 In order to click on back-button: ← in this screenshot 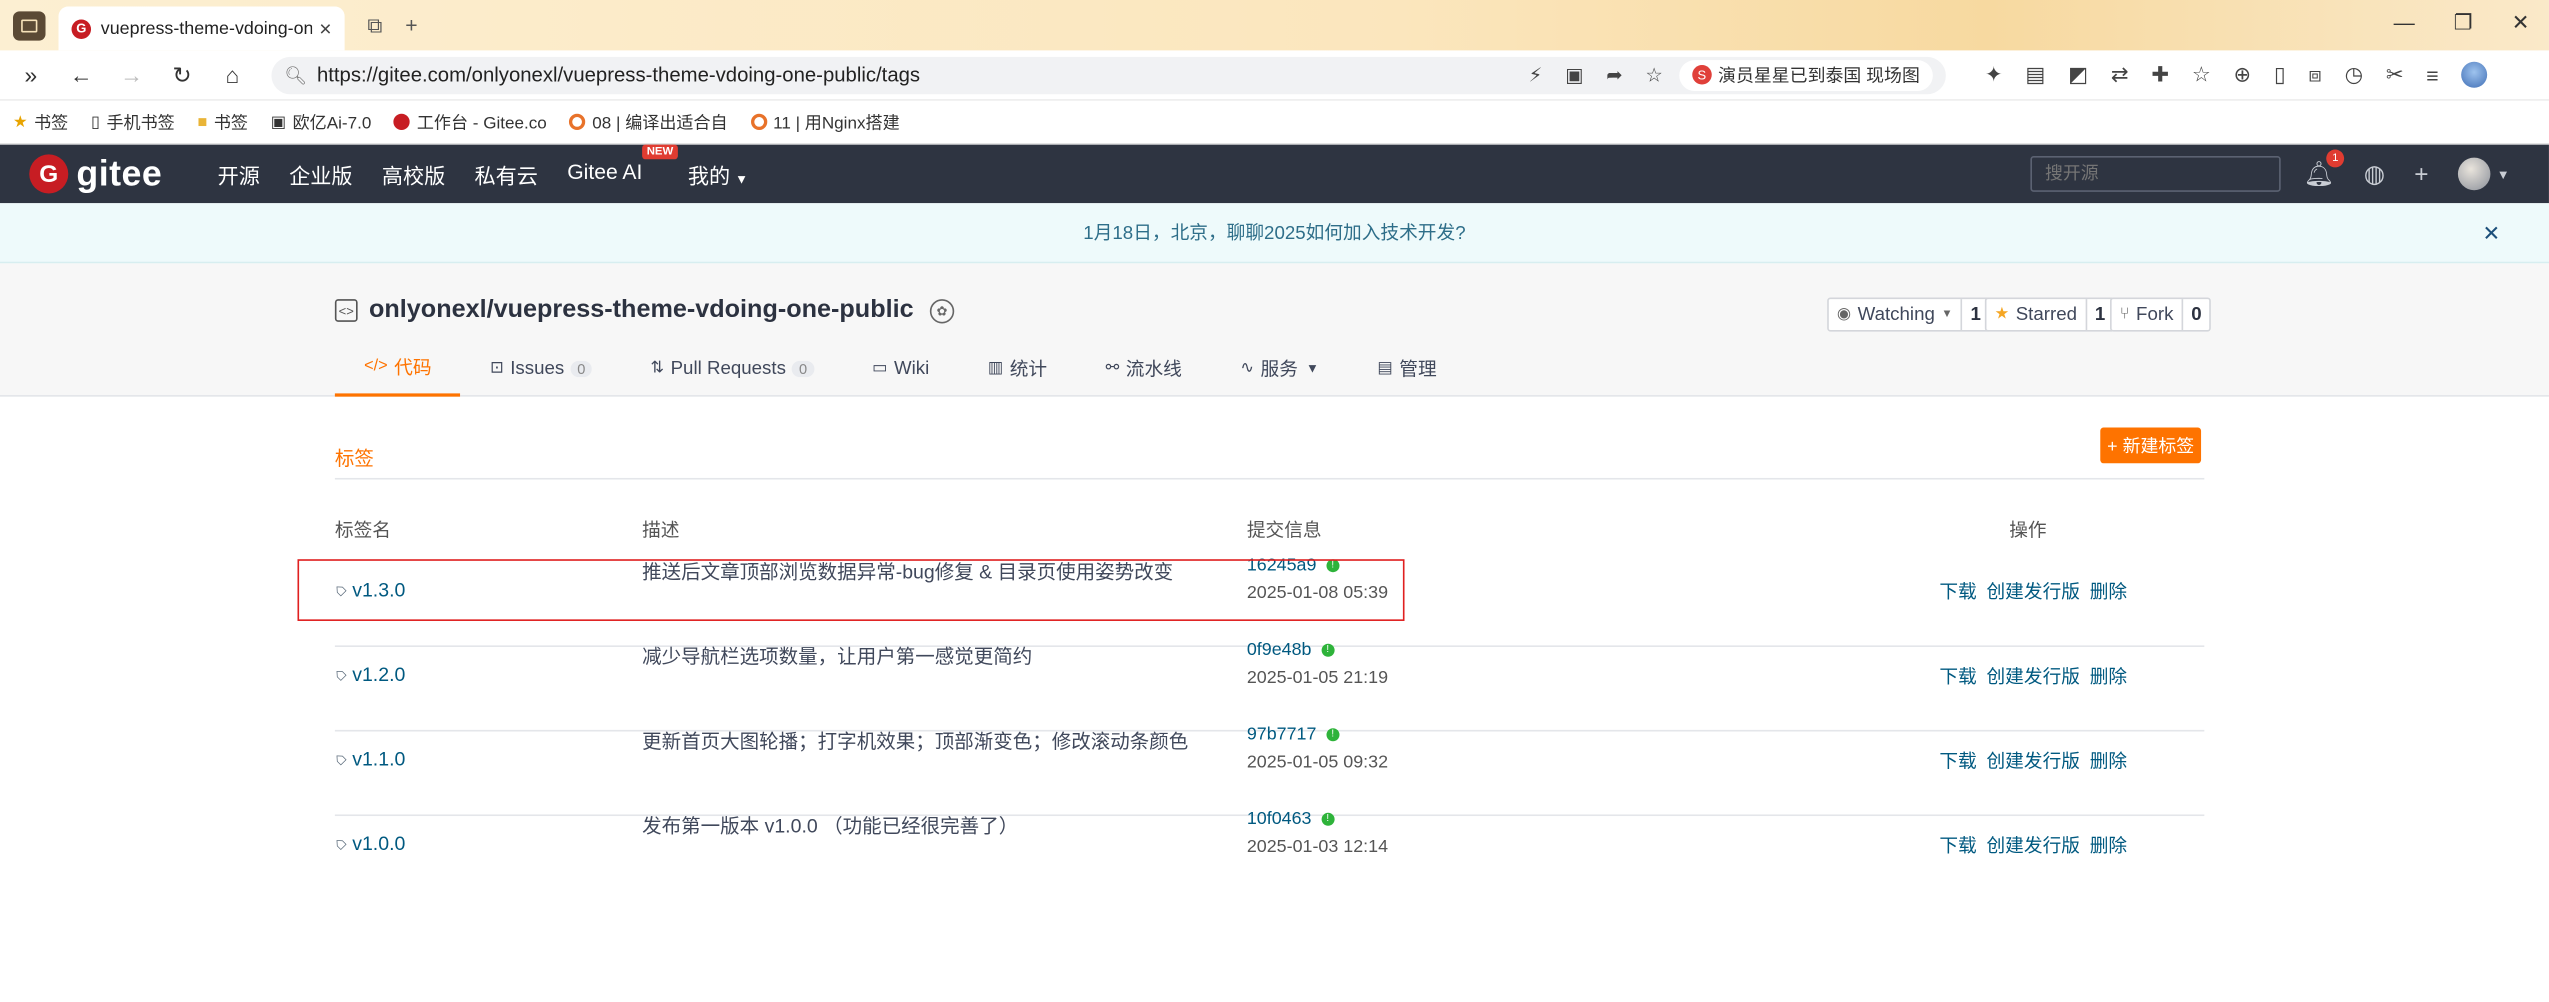, I will do `click(81, 75)`.